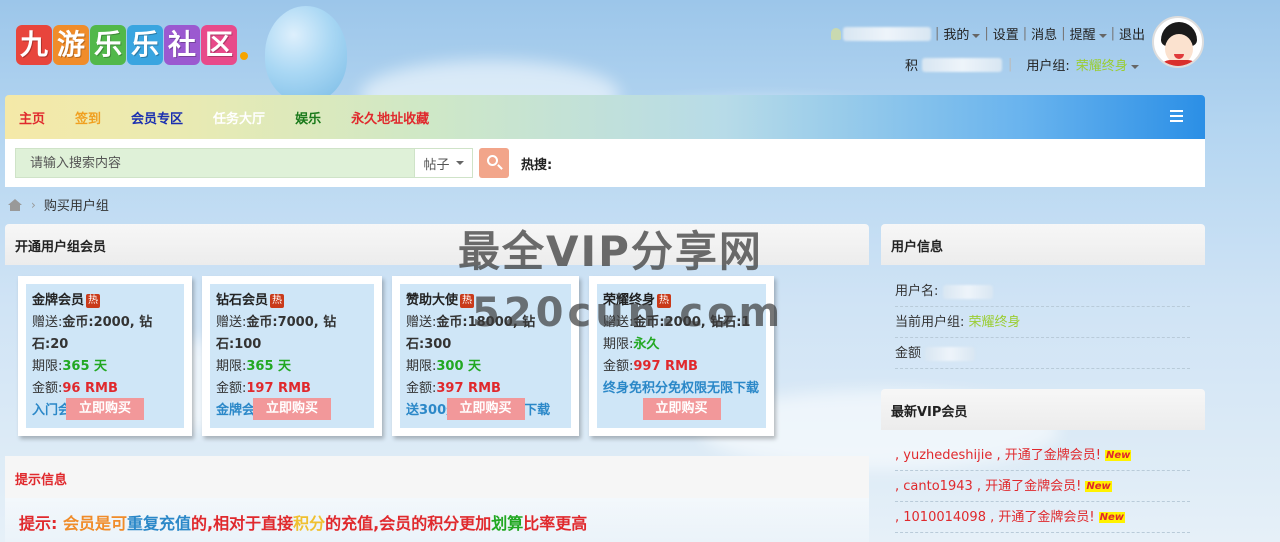 The width and height of the screenshot is (1280, 542). Describe the element at coordinates (468, 388) in the screenshot. I see `price-value: 397 RMB` at that location.